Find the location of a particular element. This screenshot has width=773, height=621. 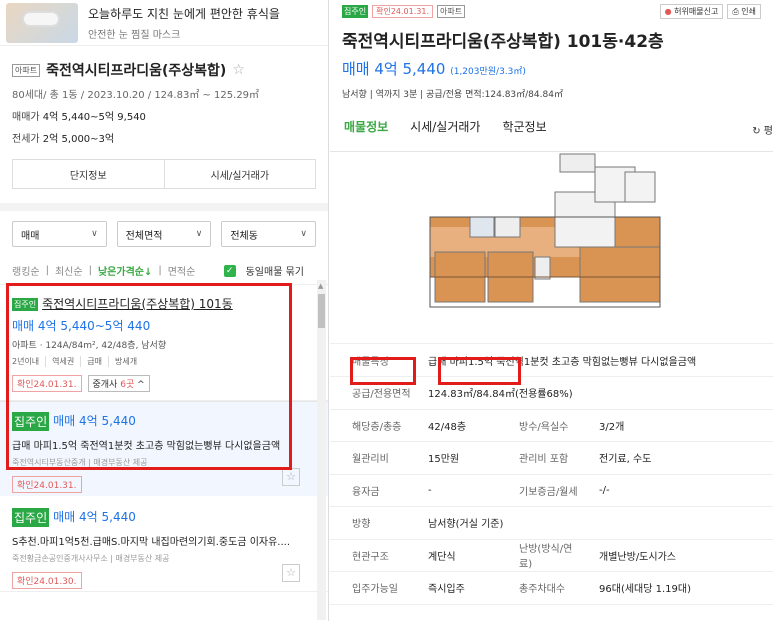

filter-bar: 매매 ∨ 전체면적 ∨ 전체동 ∨ is located at coordinates (164, 234).